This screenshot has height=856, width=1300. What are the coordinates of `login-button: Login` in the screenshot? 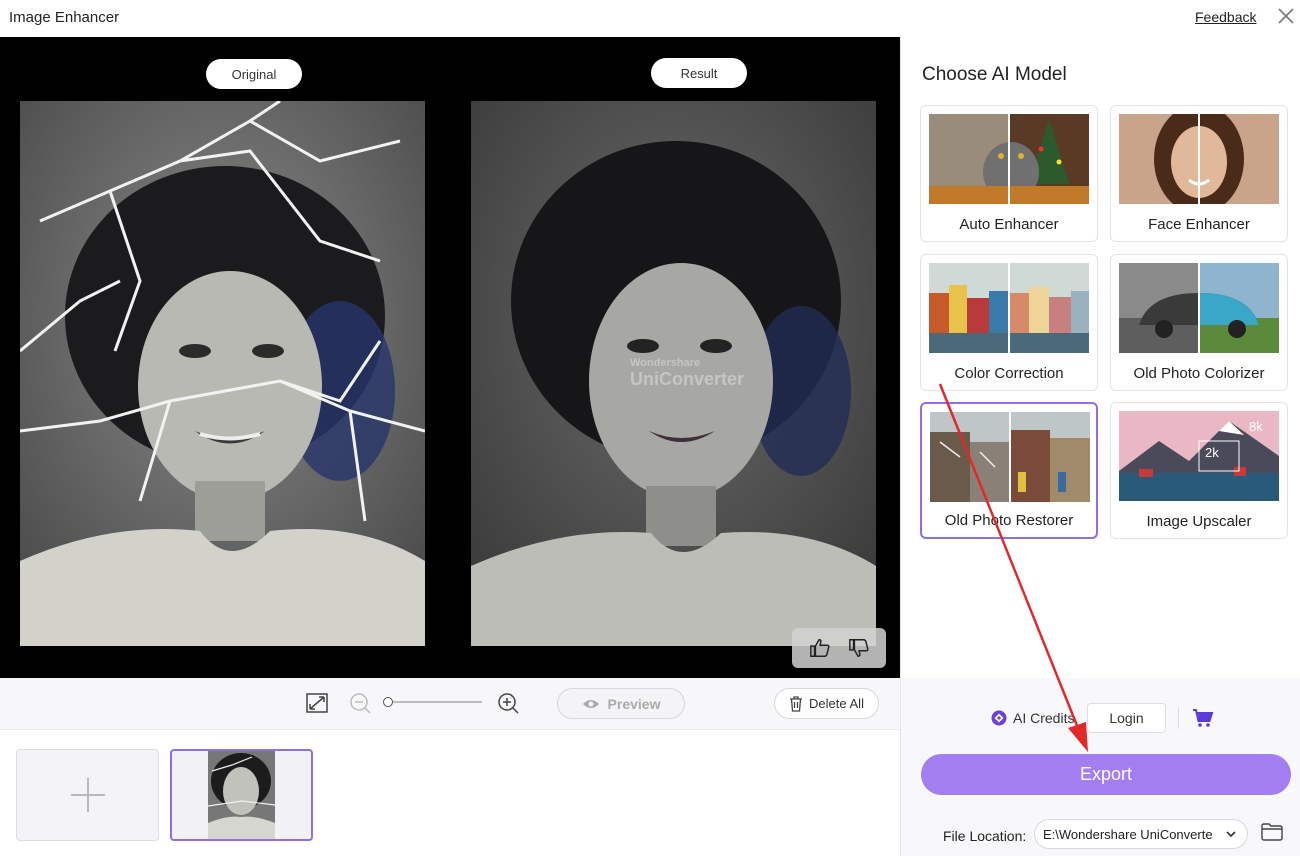 It's located at (1126, 718).